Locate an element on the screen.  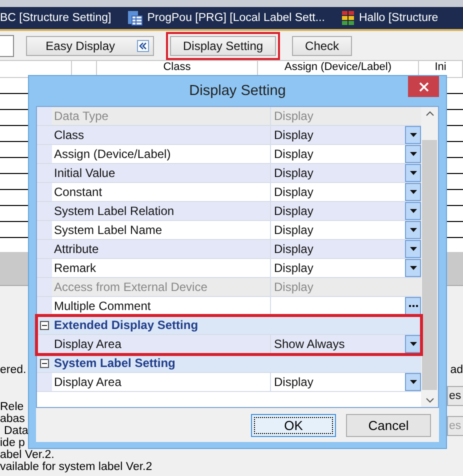
document-tab: BC [Structure Setting] is located at coordinates (56, 18).